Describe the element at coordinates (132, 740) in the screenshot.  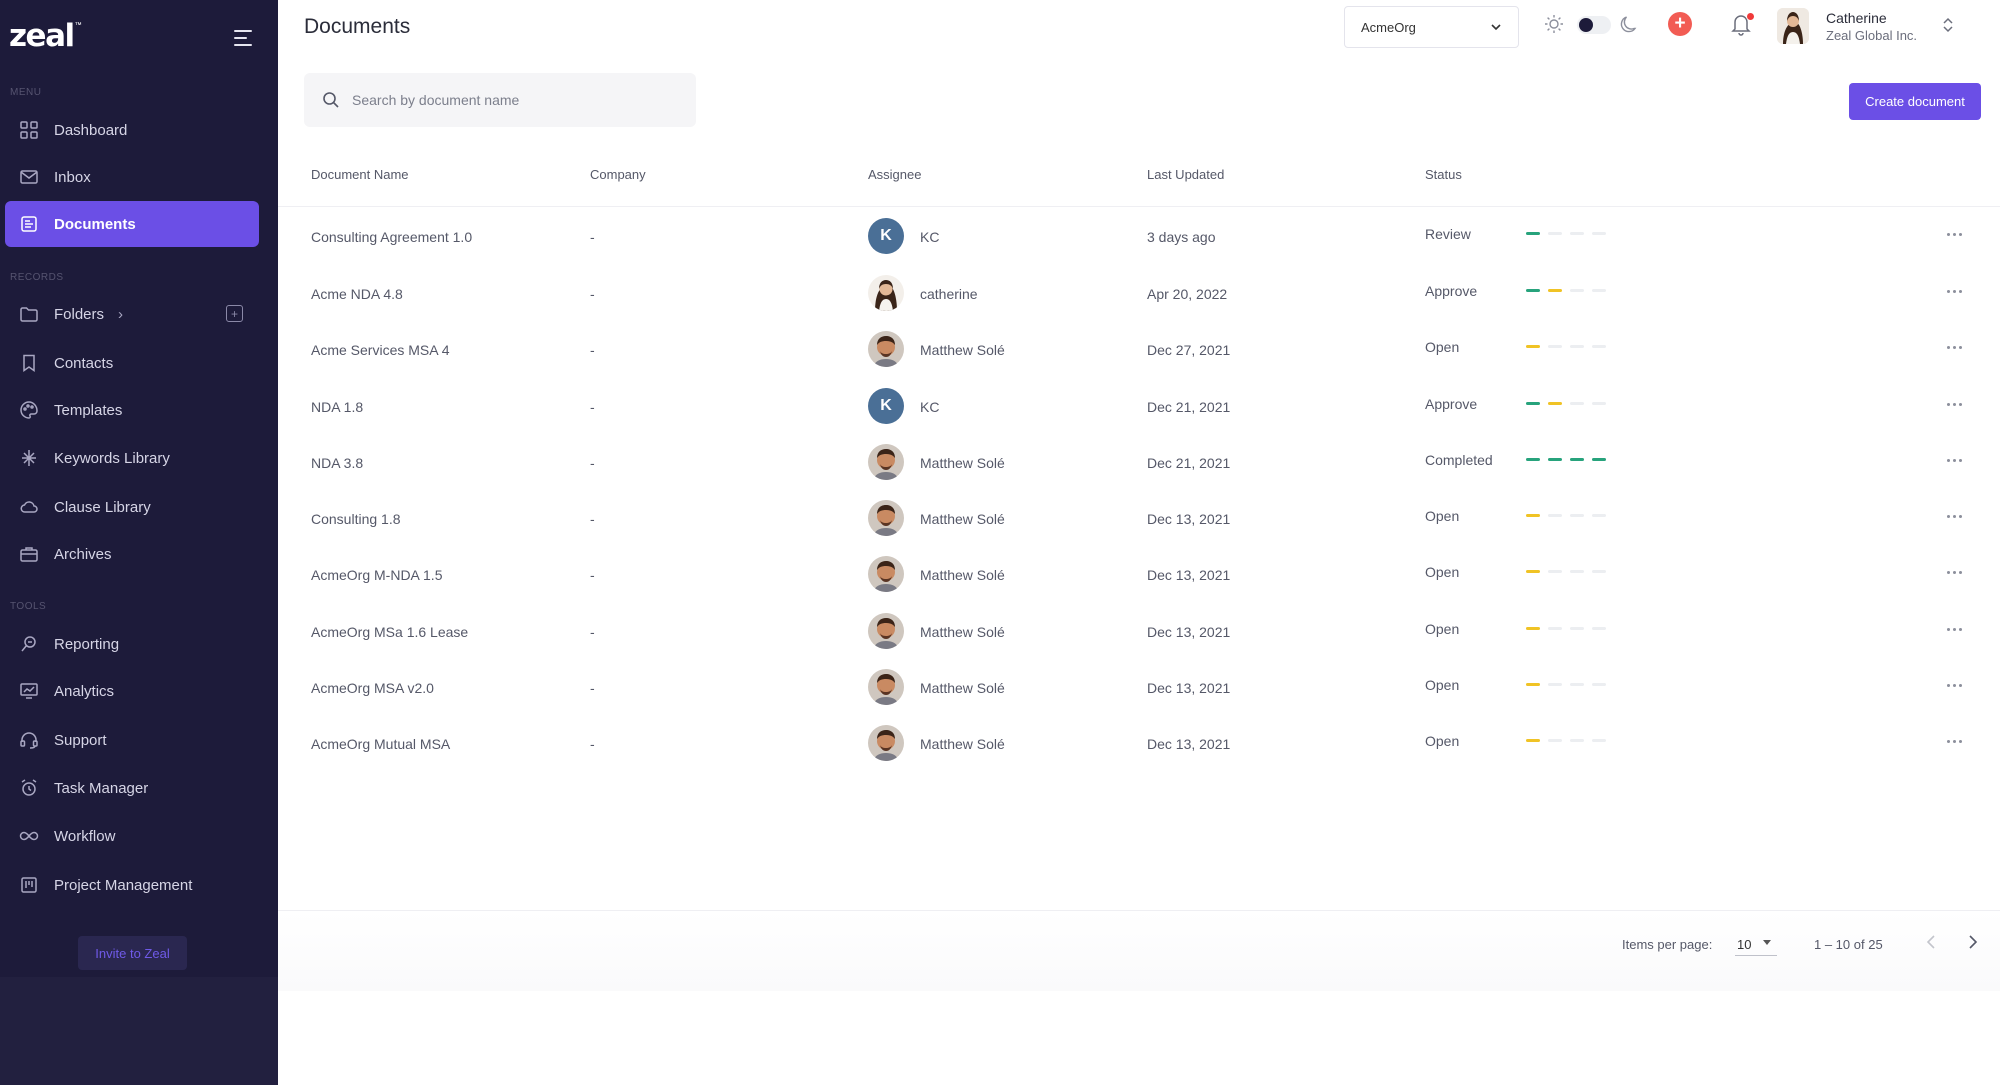
I see `sidebar-item-support: Support` at that location.